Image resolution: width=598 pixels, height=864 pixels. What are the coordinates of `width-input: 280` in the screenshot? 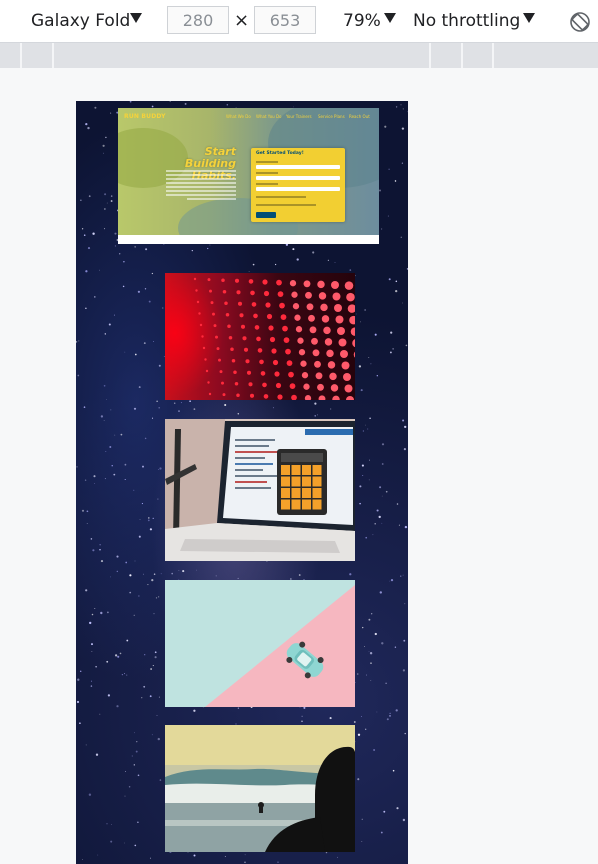 It's located at (198, 20).